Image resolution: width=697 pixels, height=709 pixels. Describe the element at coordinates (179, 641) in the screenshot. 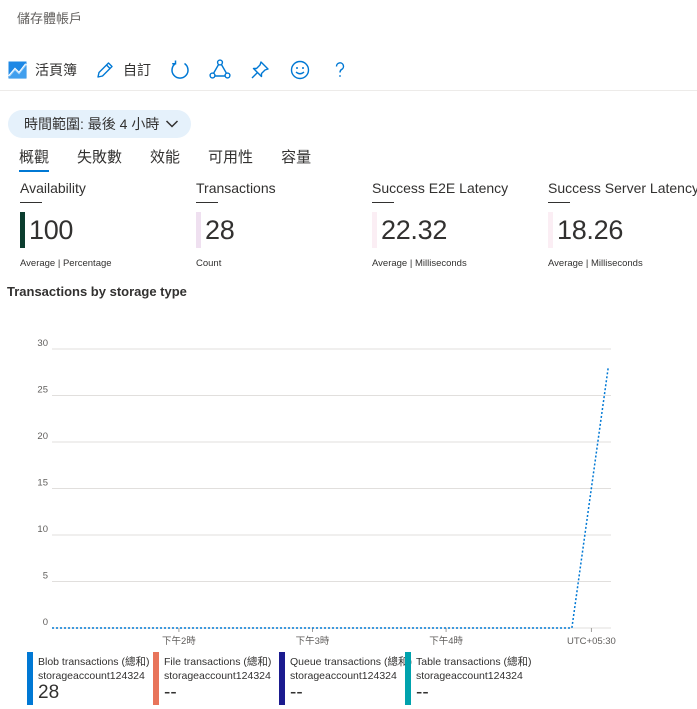

I see `x-tick-label: 下午2時` at that location.